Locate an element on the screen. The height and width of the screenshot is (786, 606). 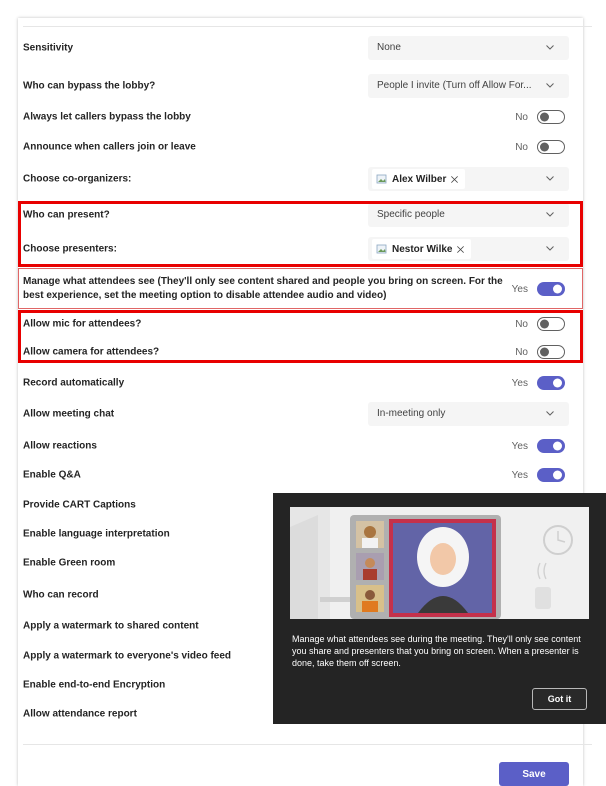
camera-toggle: No is located at coordinates (540, 352).